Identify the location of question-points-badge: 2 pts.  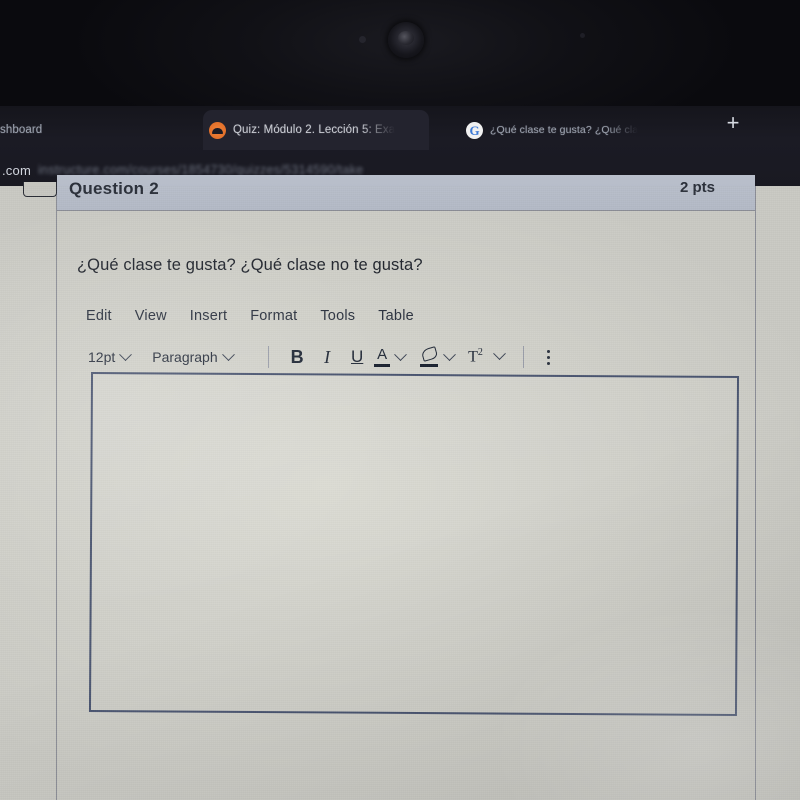
(697, 187).